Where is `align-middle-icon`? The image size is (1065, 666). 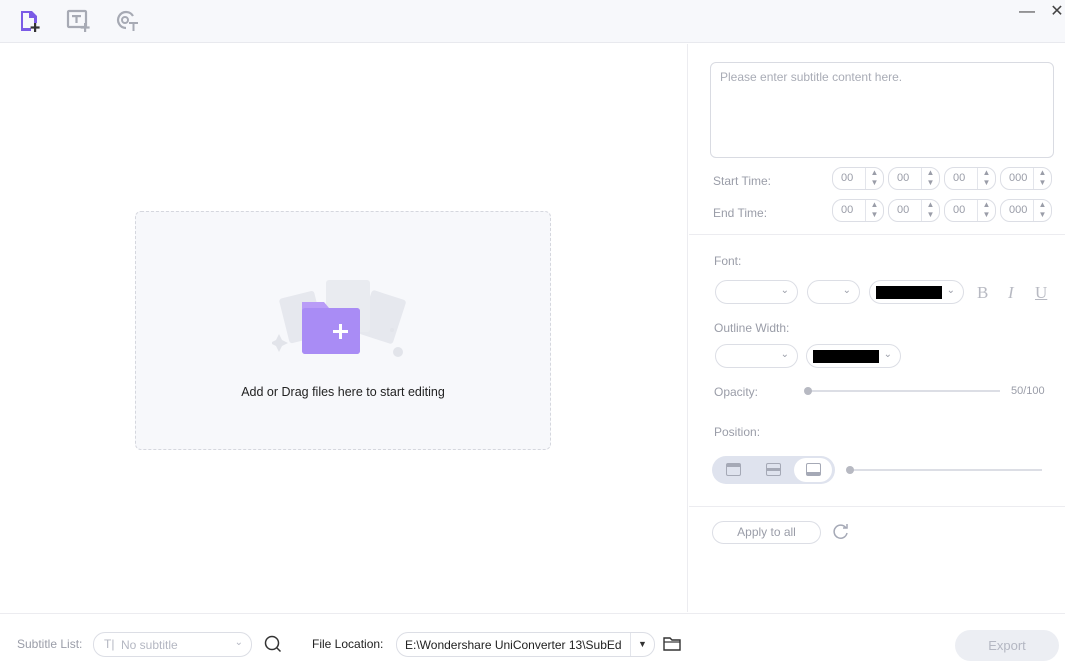
align-middle-icon is located at coordinates (773, 469).